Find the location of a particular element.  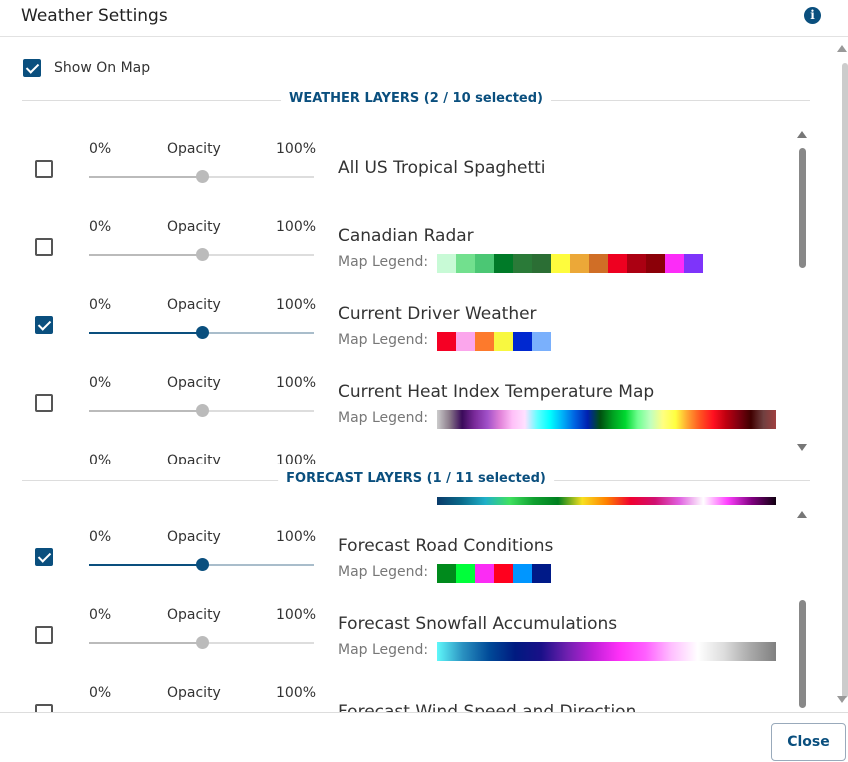

weather-layers-heading: WEATHER LAYERS (2 / 10 selected) is located at coordinates (416, 98).